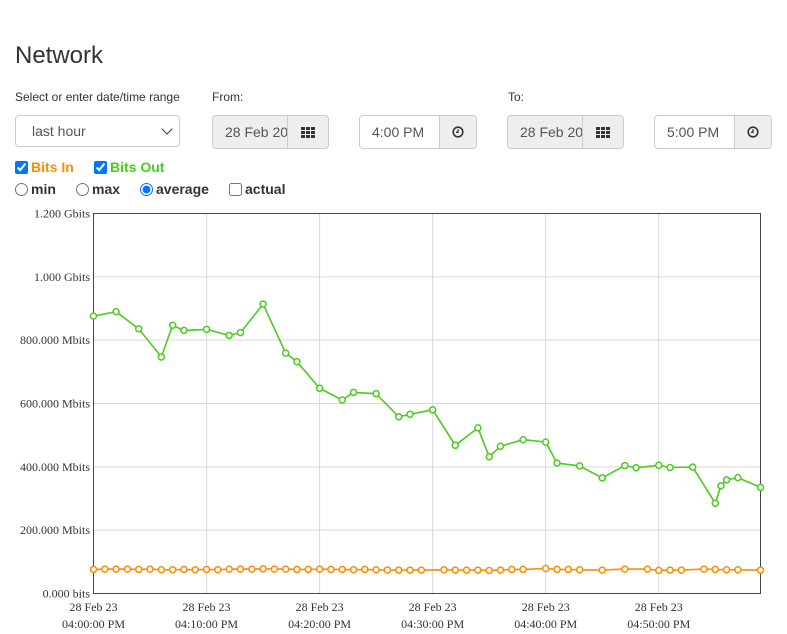 Image resolution: width=787 pixels, height=634 pixels. I want to click on y-tick-label: 400.000 Mbits, so click(55, 467).